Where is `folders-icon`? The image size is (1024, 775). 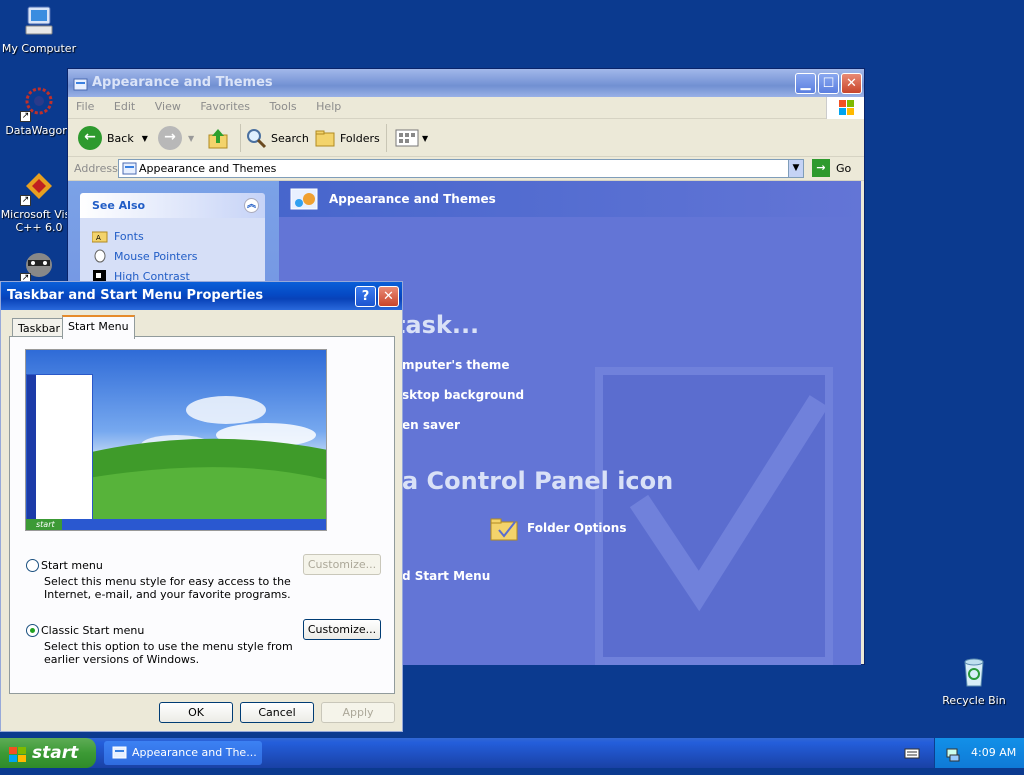 folders-icon is located at coordinates (325, 138).